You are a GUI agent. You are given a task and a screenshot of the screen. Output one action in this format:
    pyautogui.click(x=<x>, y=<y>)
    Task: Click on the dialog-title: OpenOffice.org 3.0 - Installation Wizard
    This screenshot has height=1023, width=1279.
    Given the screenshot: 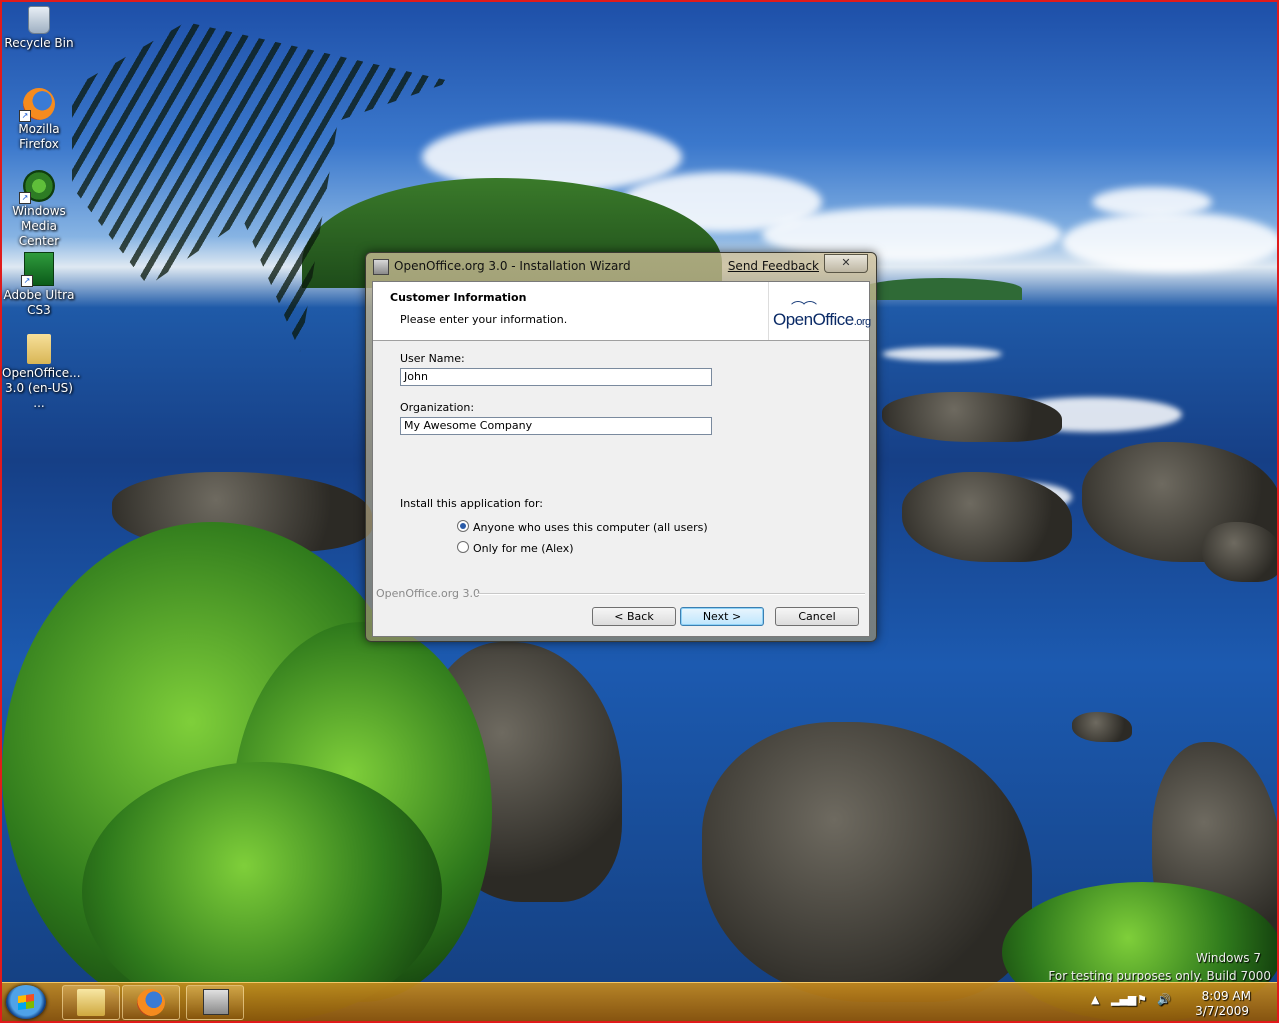 What is the action you would take?
    pyautogui.click(x=512, y=266)
    